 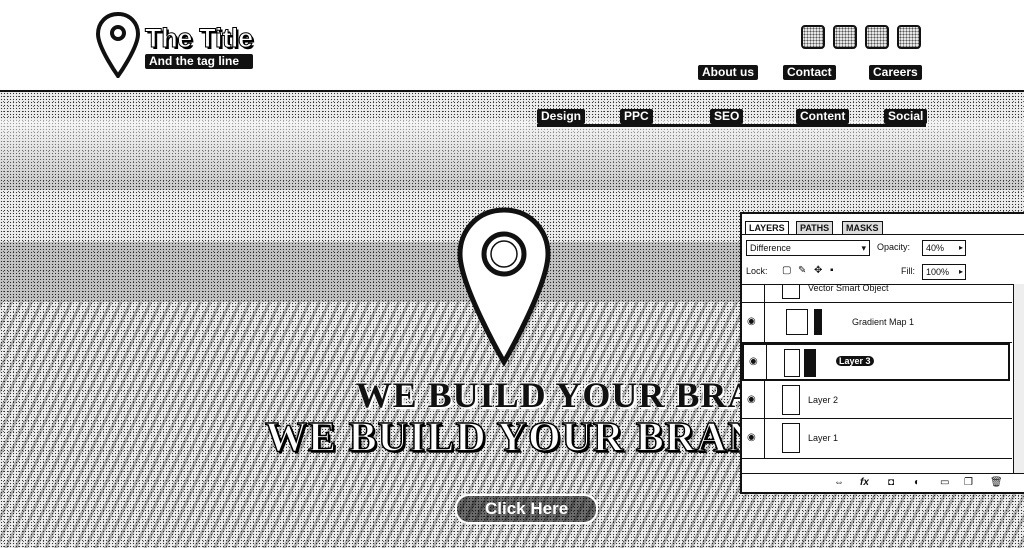 What do you see at coordinates (787, 271) in the screenshot?
I see `lock-transparency-icon: ▢` at bounding box center [787, 271].